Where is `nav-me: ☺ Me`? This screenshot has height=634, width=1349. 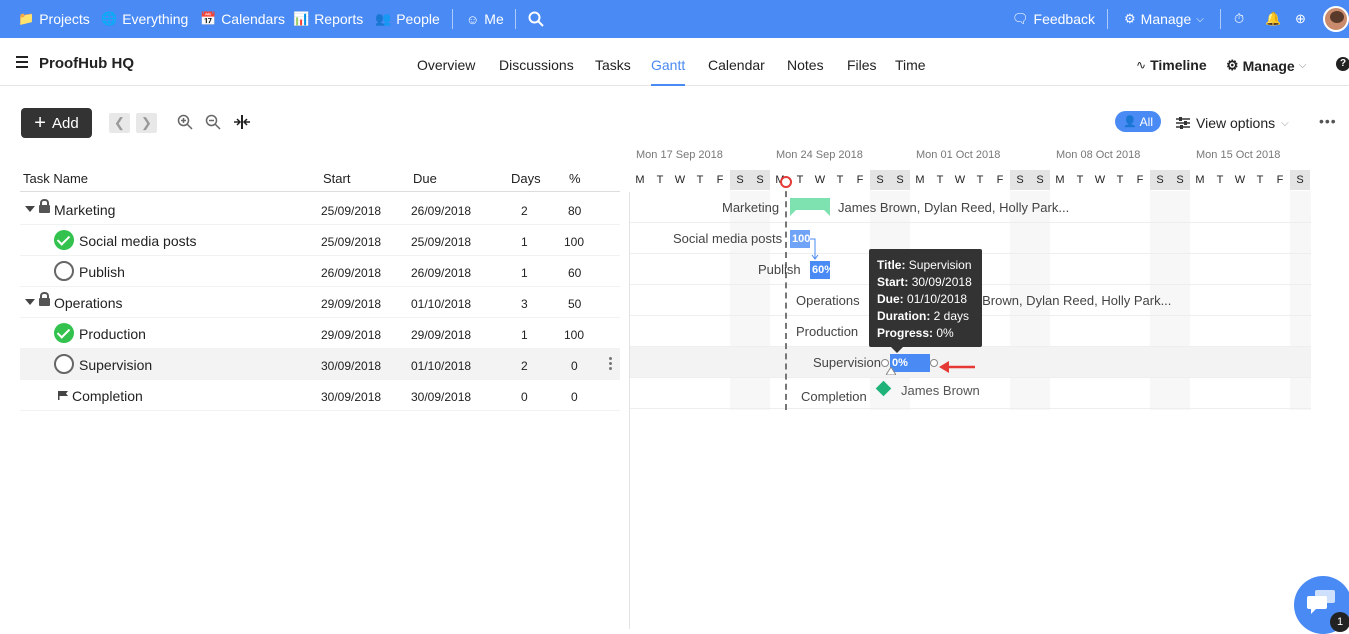
nav-me: ☺ Me is located at coordinates (485, 19).